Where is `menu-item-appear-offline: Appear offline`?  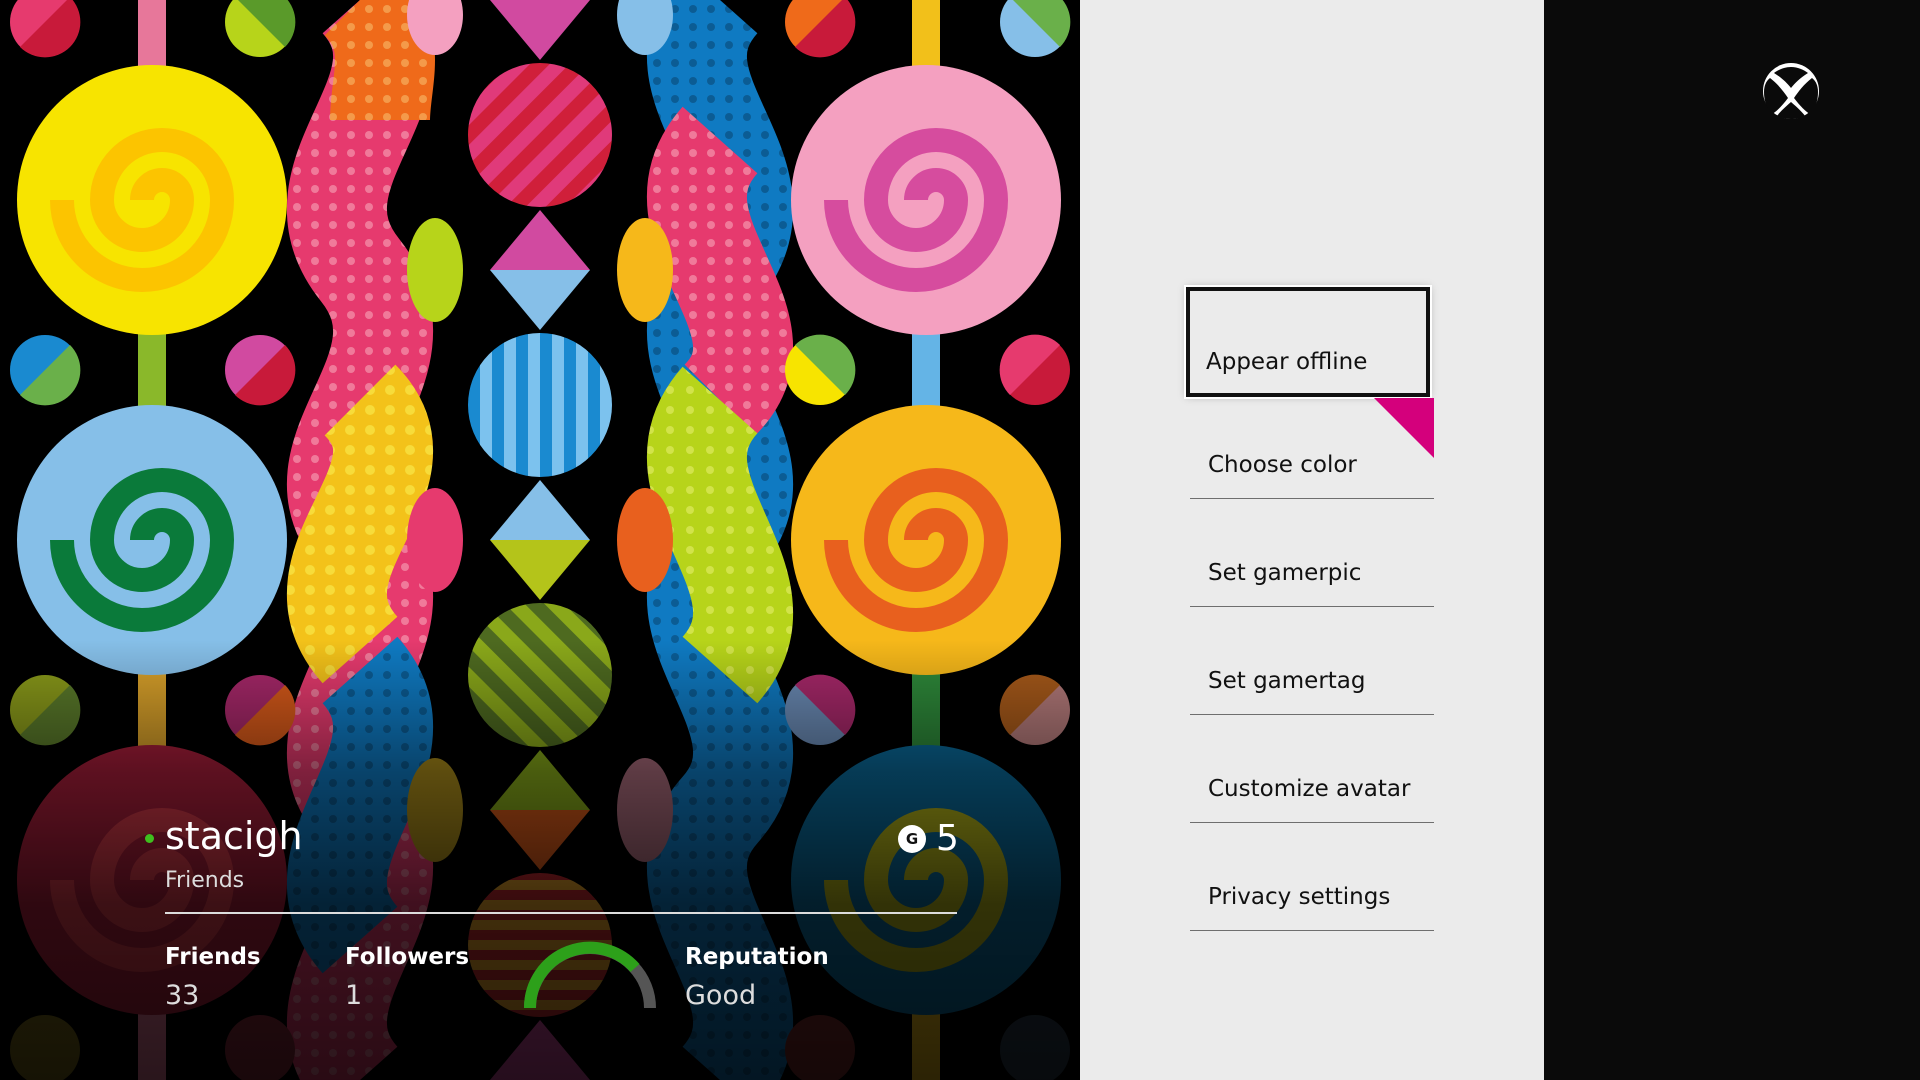 menu-item-appear-offline: Appear offline is located at coordinates (1308, 342).